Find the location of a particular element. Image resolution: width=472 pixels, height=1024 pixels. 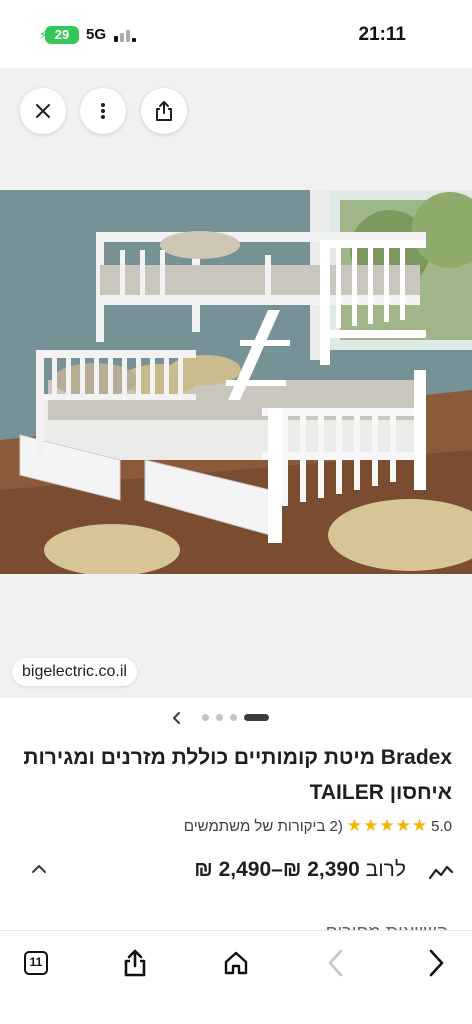

tabs-icon: 11 is located at coordinates (36, 963).